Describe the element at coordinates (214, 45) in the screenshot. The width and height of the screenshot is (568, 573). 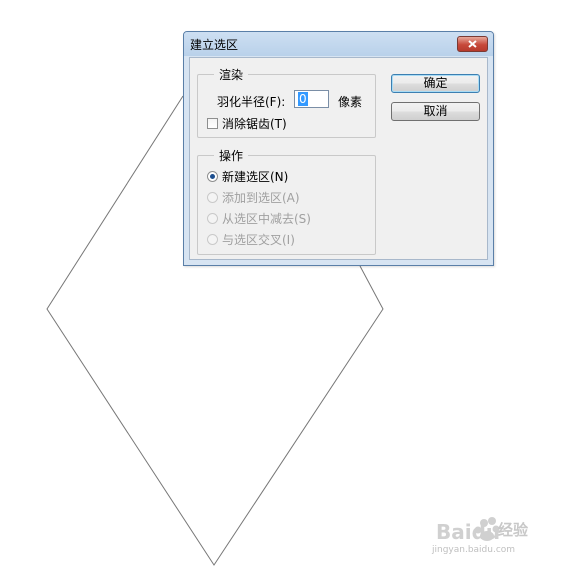
I see `dialog-title: 建立选区` at that location.